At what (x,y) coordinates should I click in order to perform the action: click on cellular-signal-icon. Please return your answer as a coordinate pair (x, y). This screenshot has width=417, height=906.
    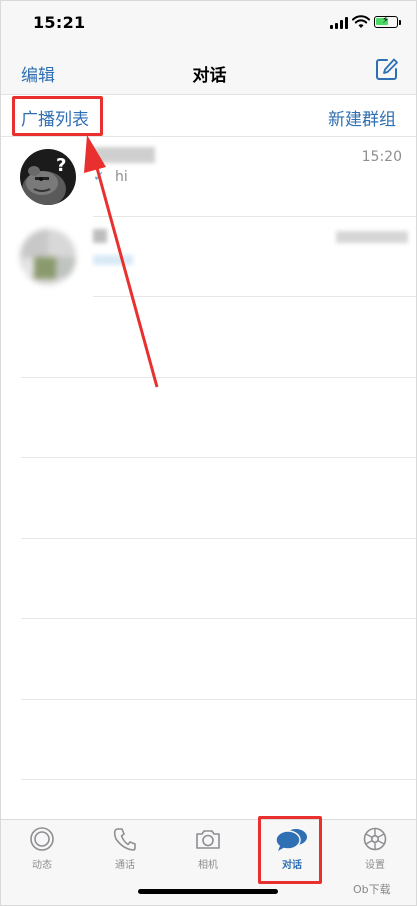
    Looking at the image, I should click on (339, 23).